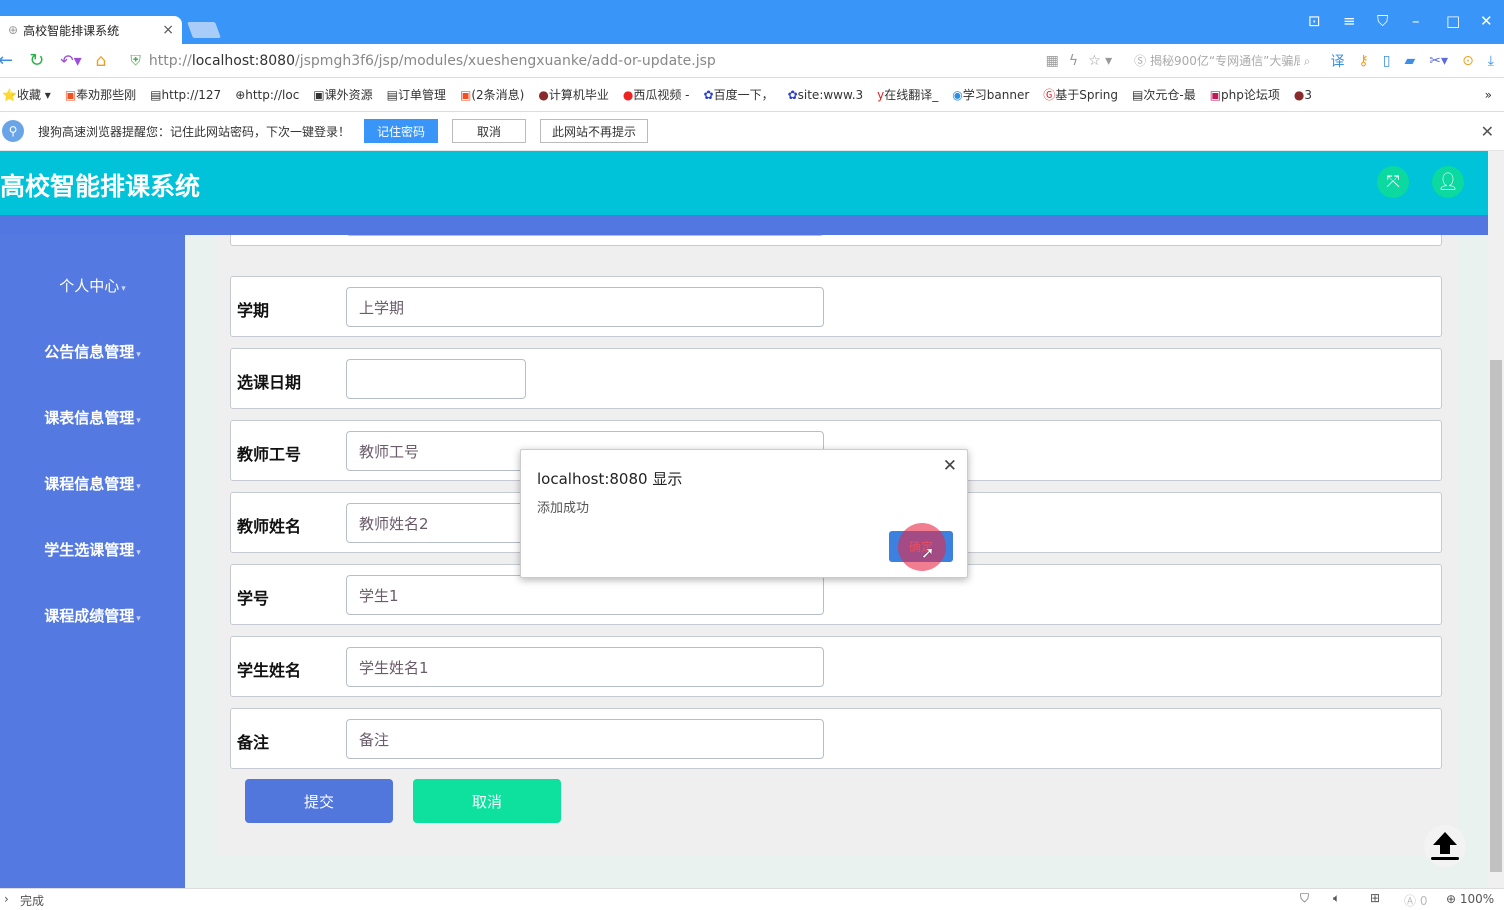 Image resolution: width=1504 pixels, height=910 pixels. What do you see at coordinates (585, 307) in the screenshot?
I see `term-input: 上学期` at bounding box center [585, 307].